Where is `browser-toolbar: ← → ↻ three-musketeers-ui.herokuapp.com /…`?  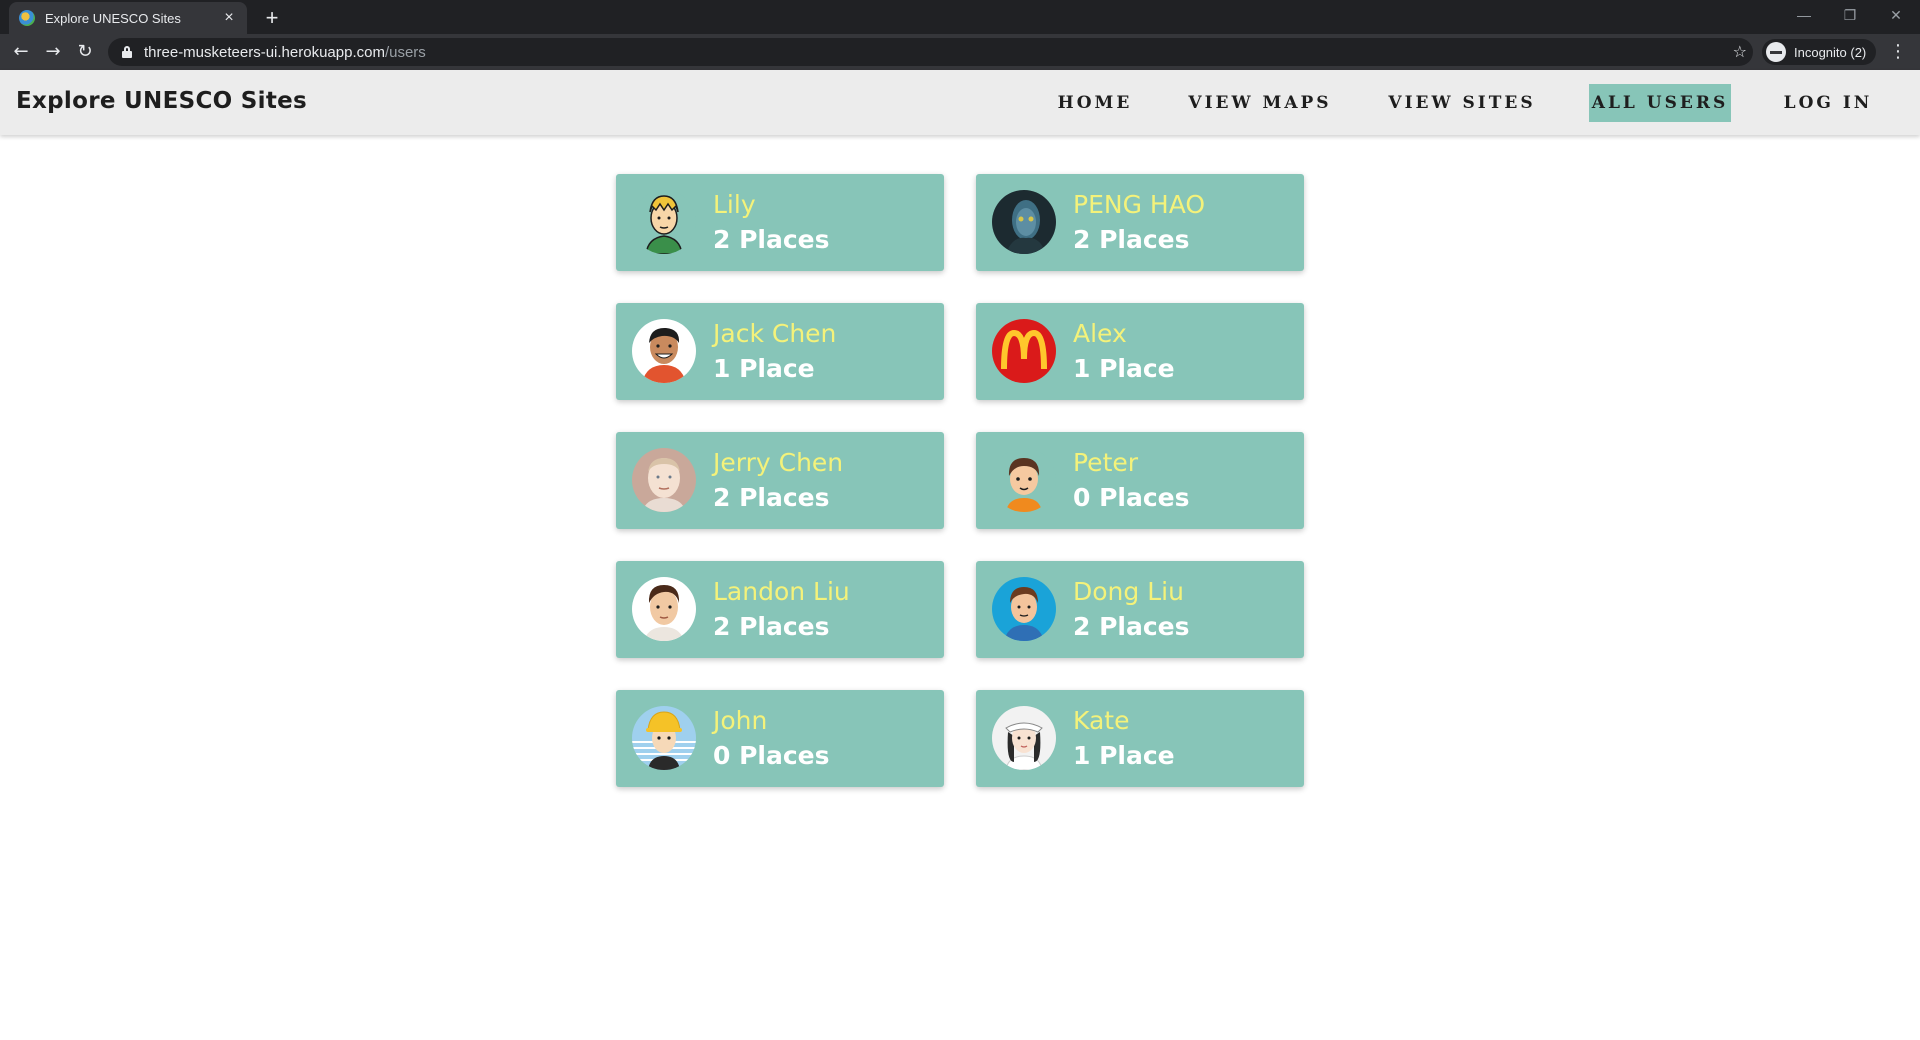 browser-toolbar: ← → ↻ three-musketeers-ui.herokuapp.com /… is located at coordinates (960, 52).